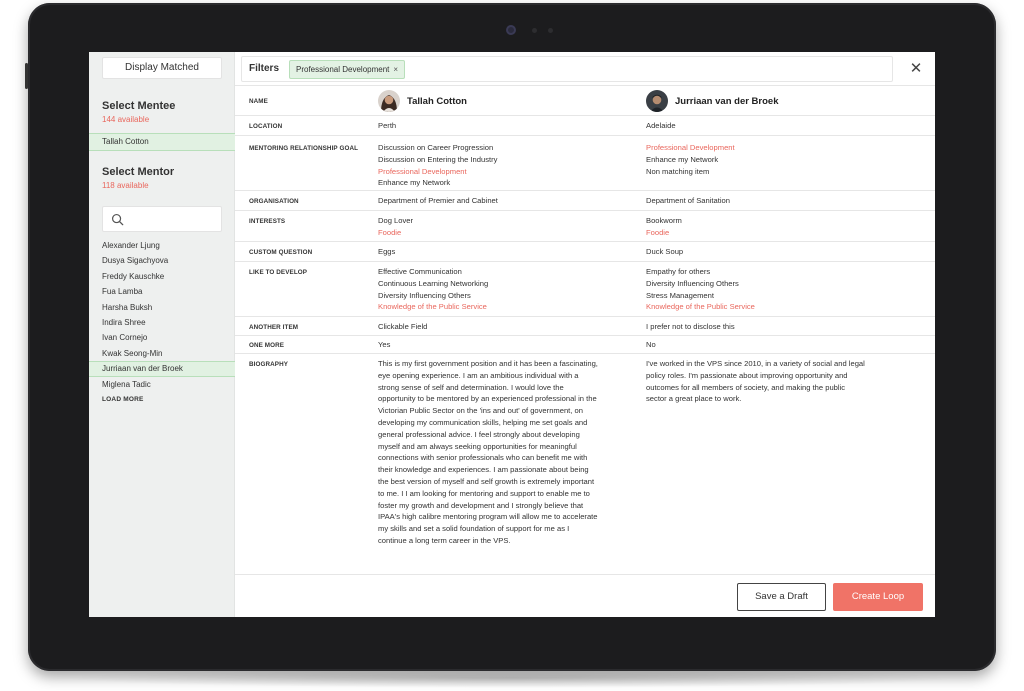  What do you see at coordinates (436, 147) in the screenshot?
I see `cell-line: Discussion on Career Progression` at bounding box center [436, 147].